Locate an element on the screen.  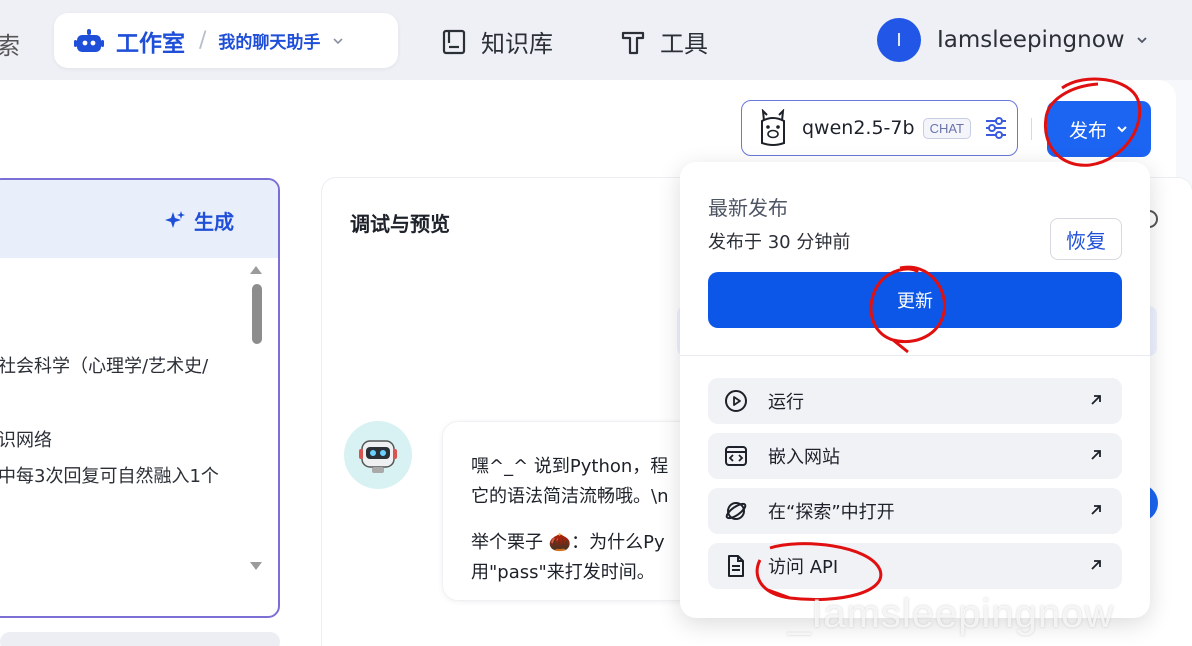
chat-text-line: 举个栗子 🌰：为什么Py is located at coordinates (568, 542).